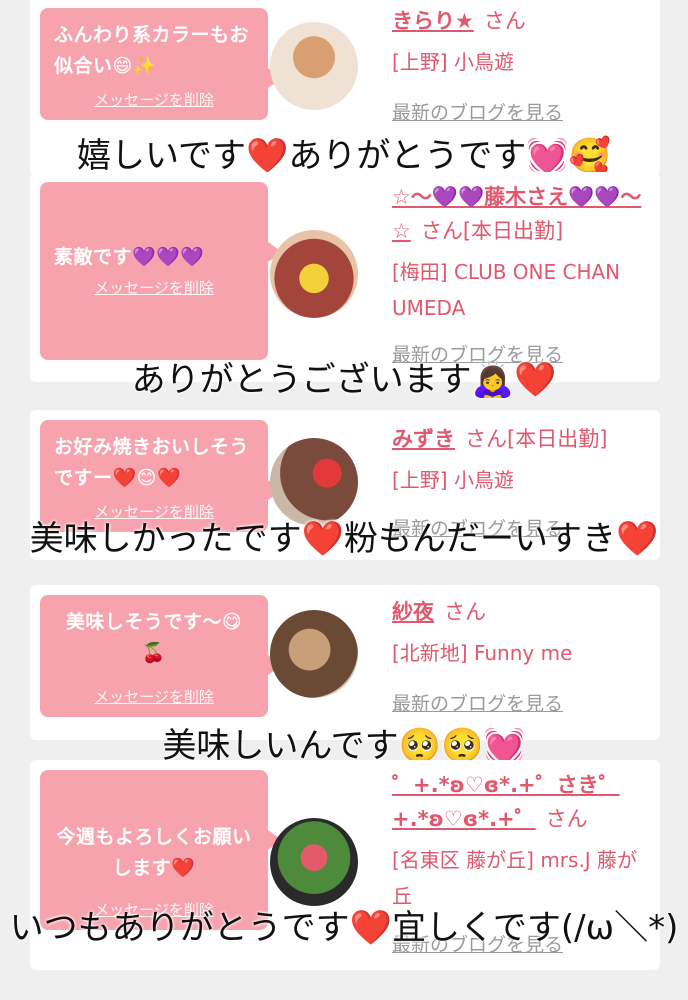 Image resolution: width=688 pixels, height=1000 pixels. I want to click on overlay-caption: 嬉しいです❤️ありがとうです💓🥰, so click(344, 156).